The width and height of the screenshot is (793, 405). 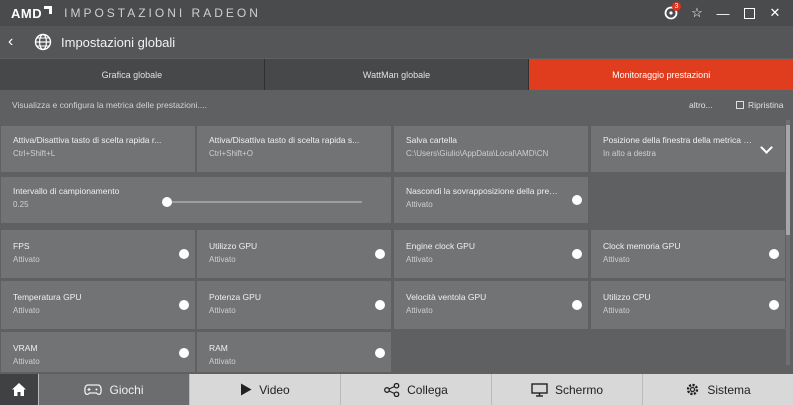 What do you see at coordinates (132, 74) in the screenshot?
I see `tab-global-graphics: Grafica globale` at bounding box center [132, 74].